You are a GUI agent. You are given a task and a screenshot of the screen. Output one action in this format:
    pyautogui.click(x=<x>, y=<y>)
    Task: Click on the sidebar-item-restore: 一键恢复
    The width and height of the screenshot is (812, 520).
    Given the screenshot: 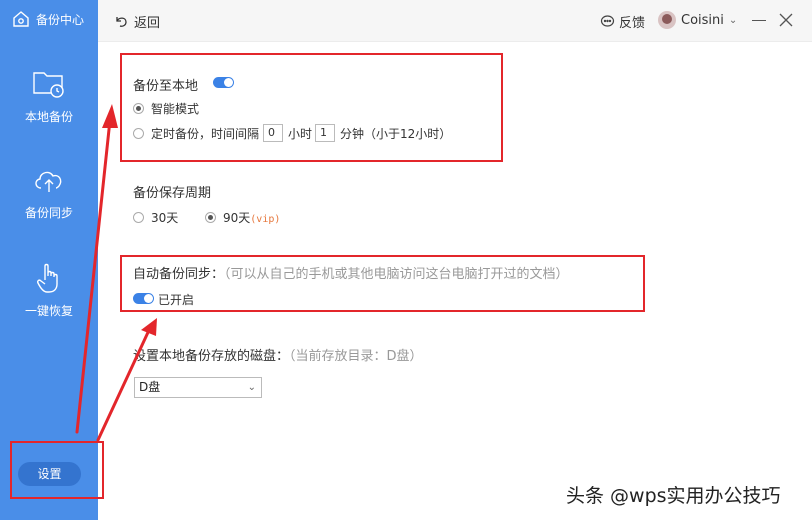 What is the action you would take?
    pyautogui.click(x=49, y=289)
    